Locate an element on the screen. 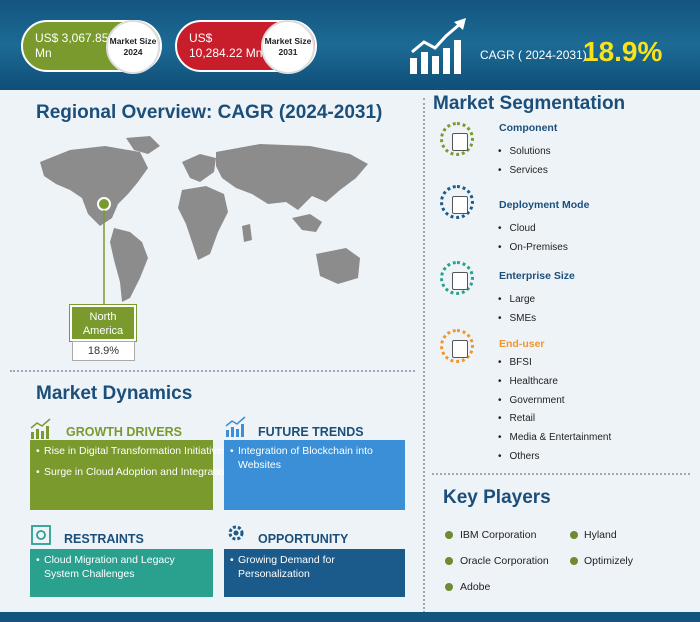  growth-drivers-title: GROWTH DRIVERS is located at coordinates (124, 432).